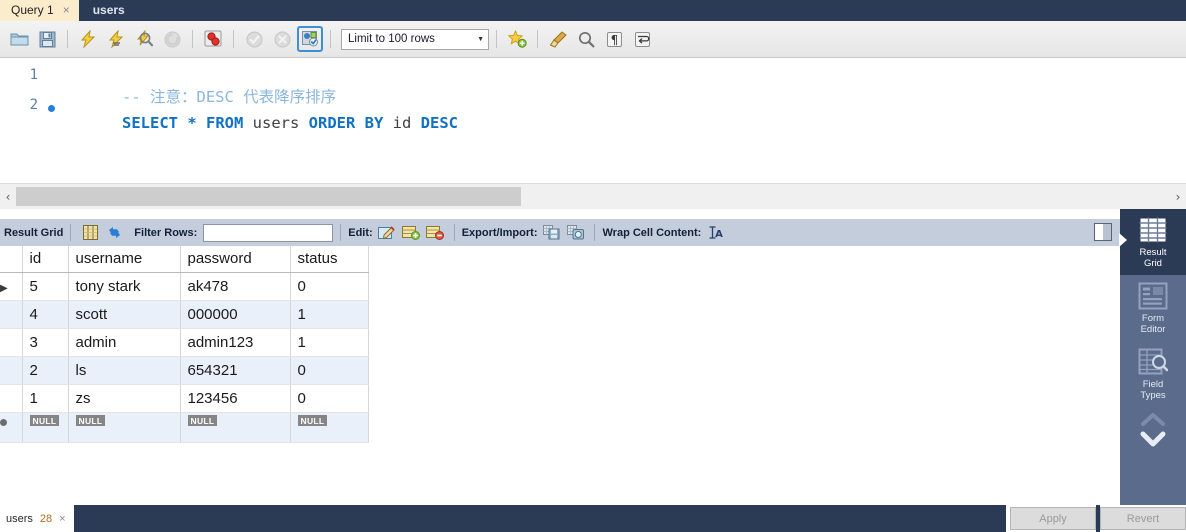 The height and width of the screenshot is (532, 1186). Describe the element at coordinates (435, 233) in the screenshot. I see `delete-row-icon` at that location.